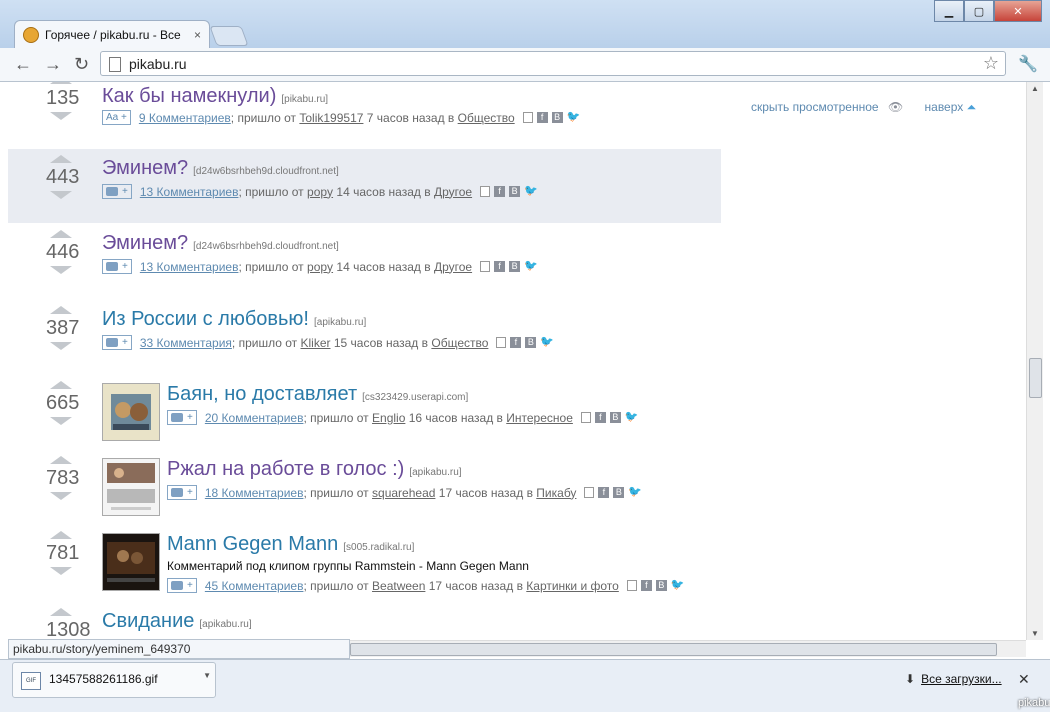  I want to click on forward-icon: →, so click(53, 64).